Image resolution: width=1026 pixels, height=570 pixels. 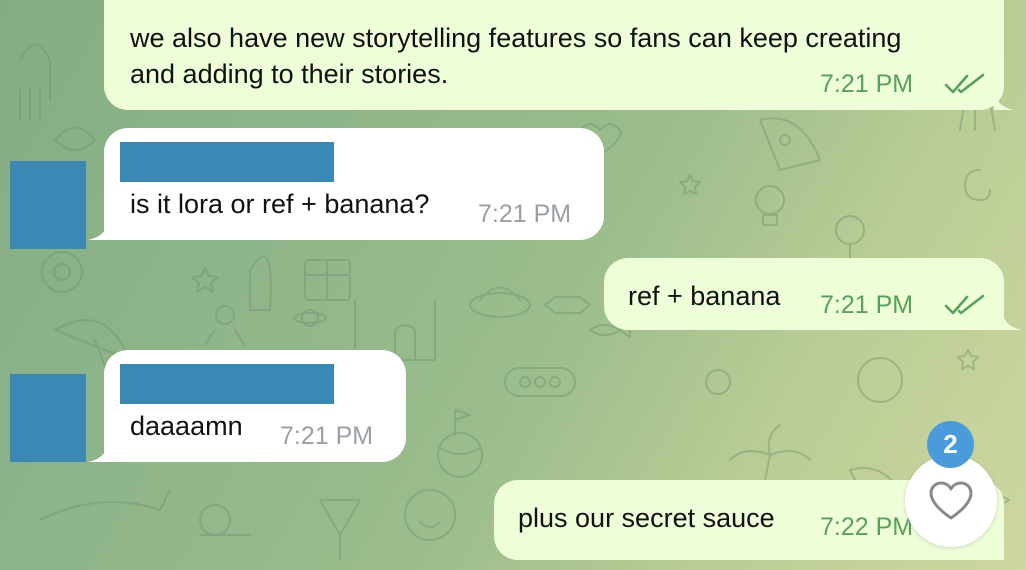 I want to click on message-time: 7:22 PM, so click(x=867, y=527).